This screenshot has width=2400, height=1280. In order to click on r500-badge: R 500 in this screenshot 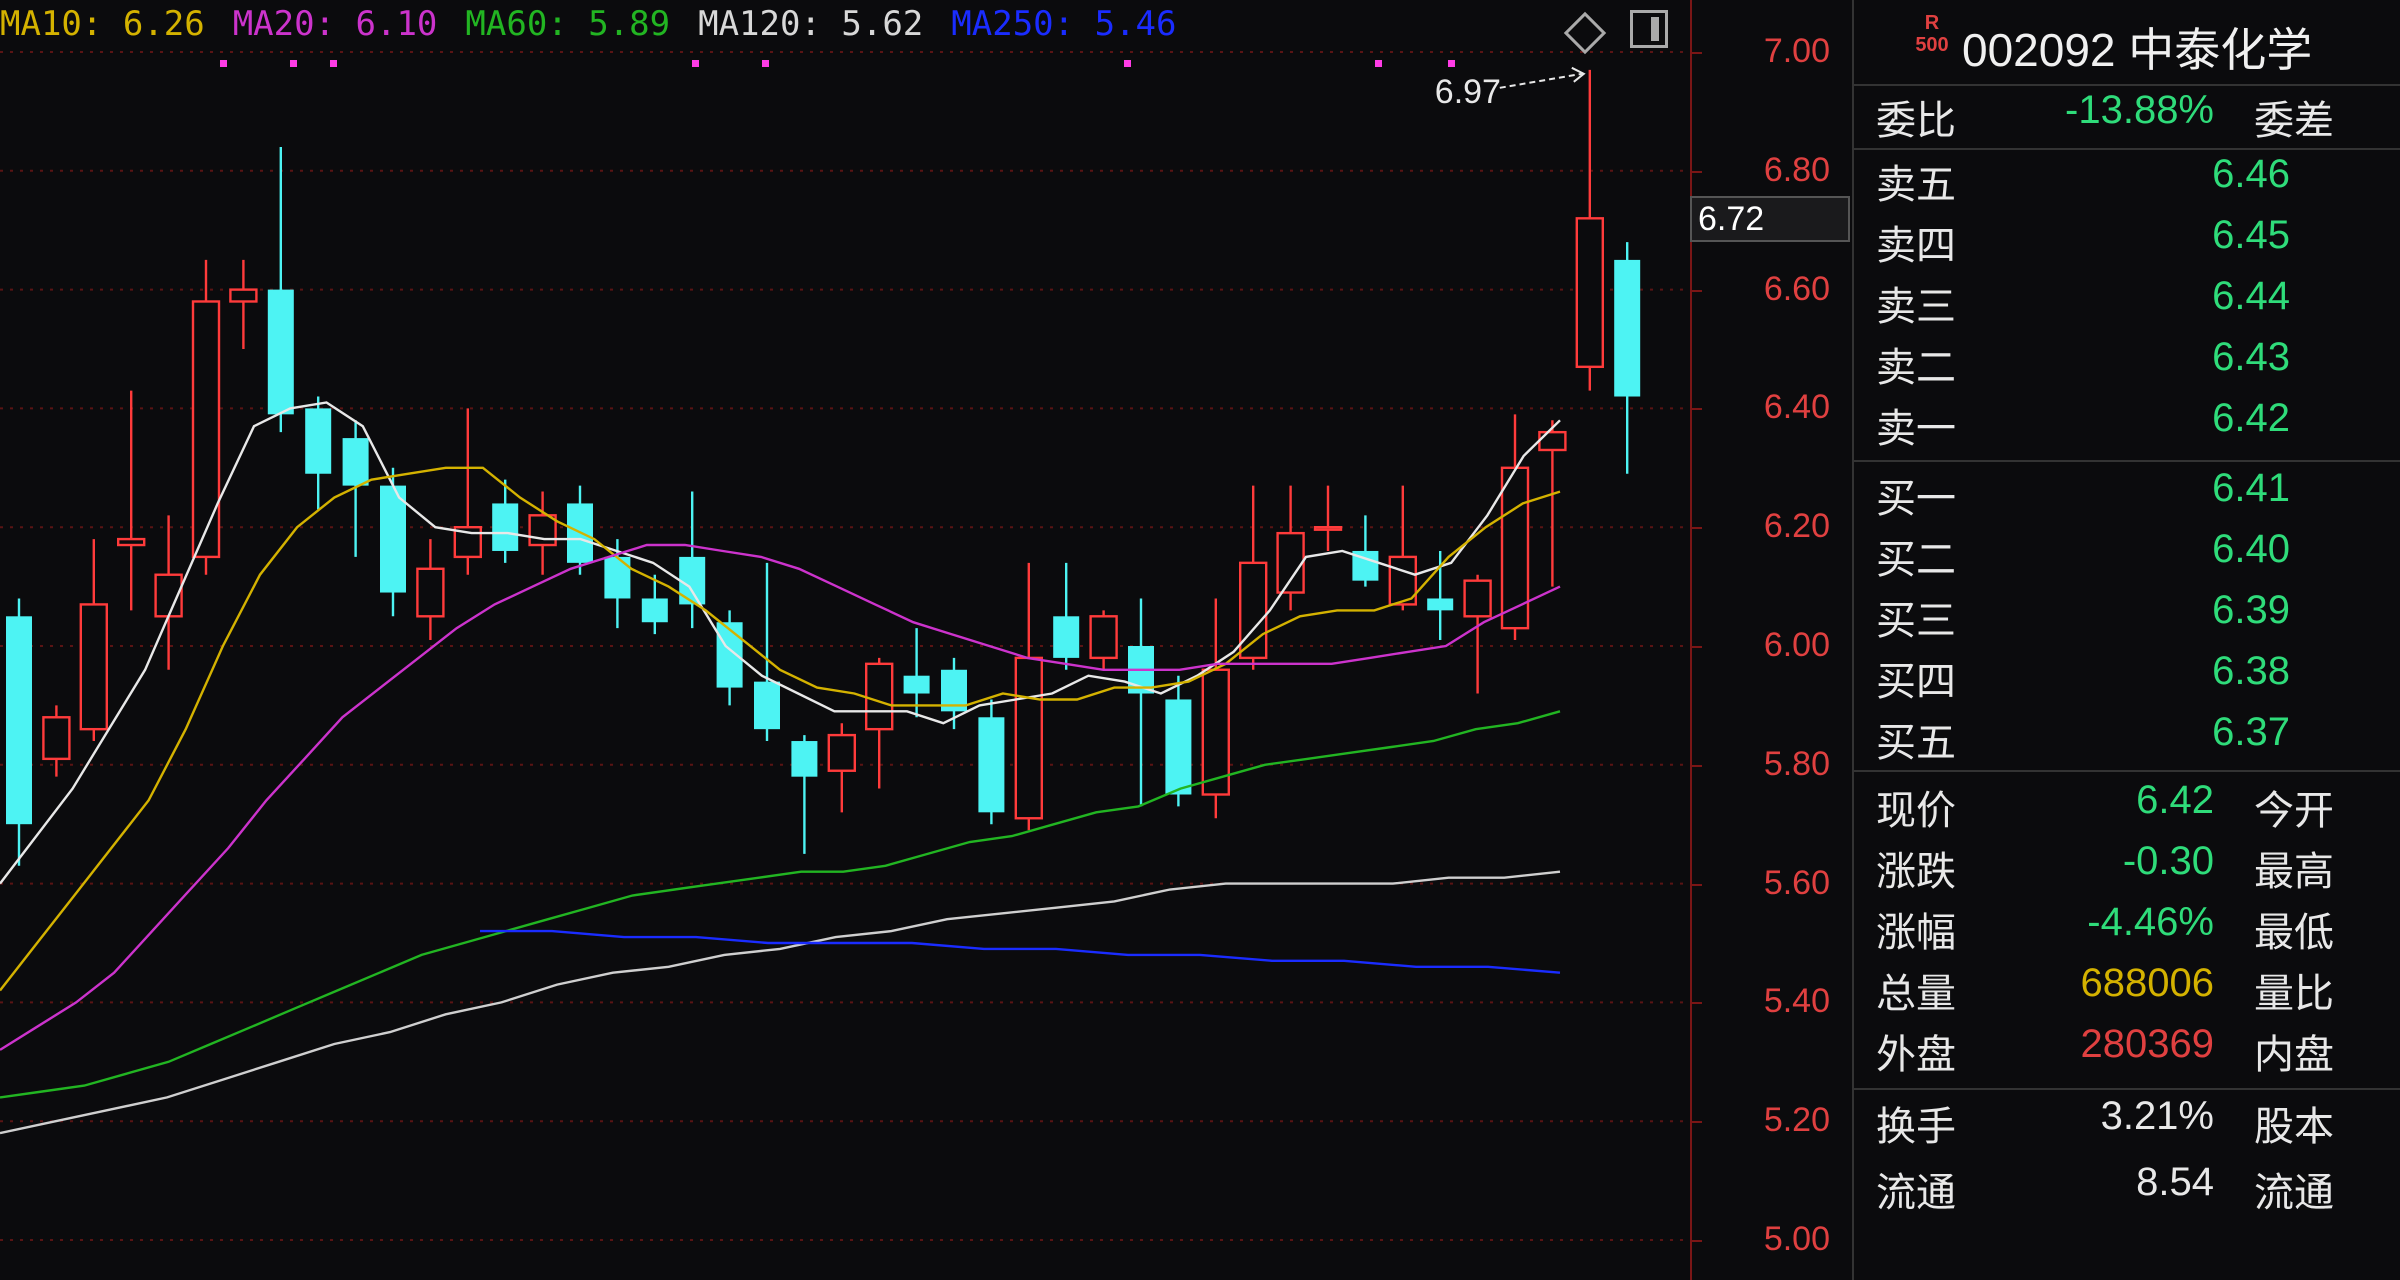, I will do `click(1932, 34)`.